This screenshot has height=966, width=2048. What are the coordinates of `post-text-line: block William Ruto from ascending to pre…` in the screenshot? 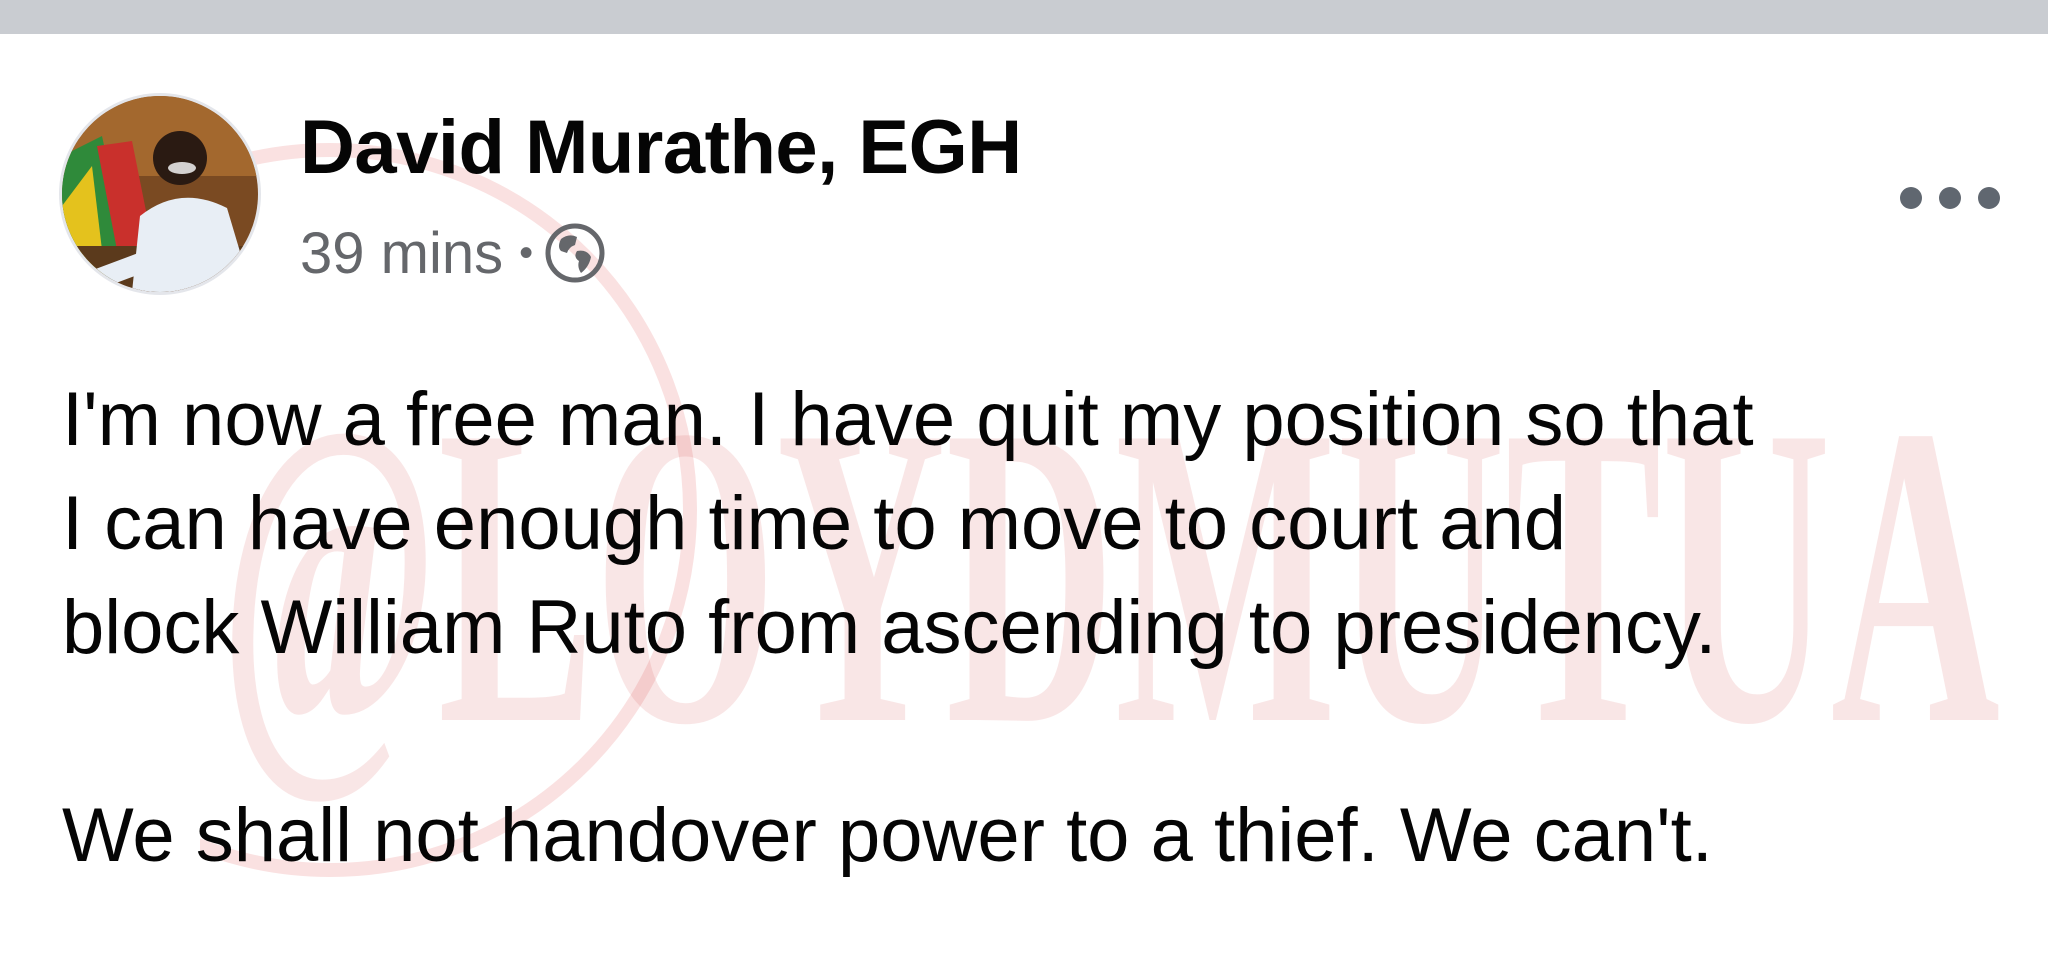 It's located at (889, 627).